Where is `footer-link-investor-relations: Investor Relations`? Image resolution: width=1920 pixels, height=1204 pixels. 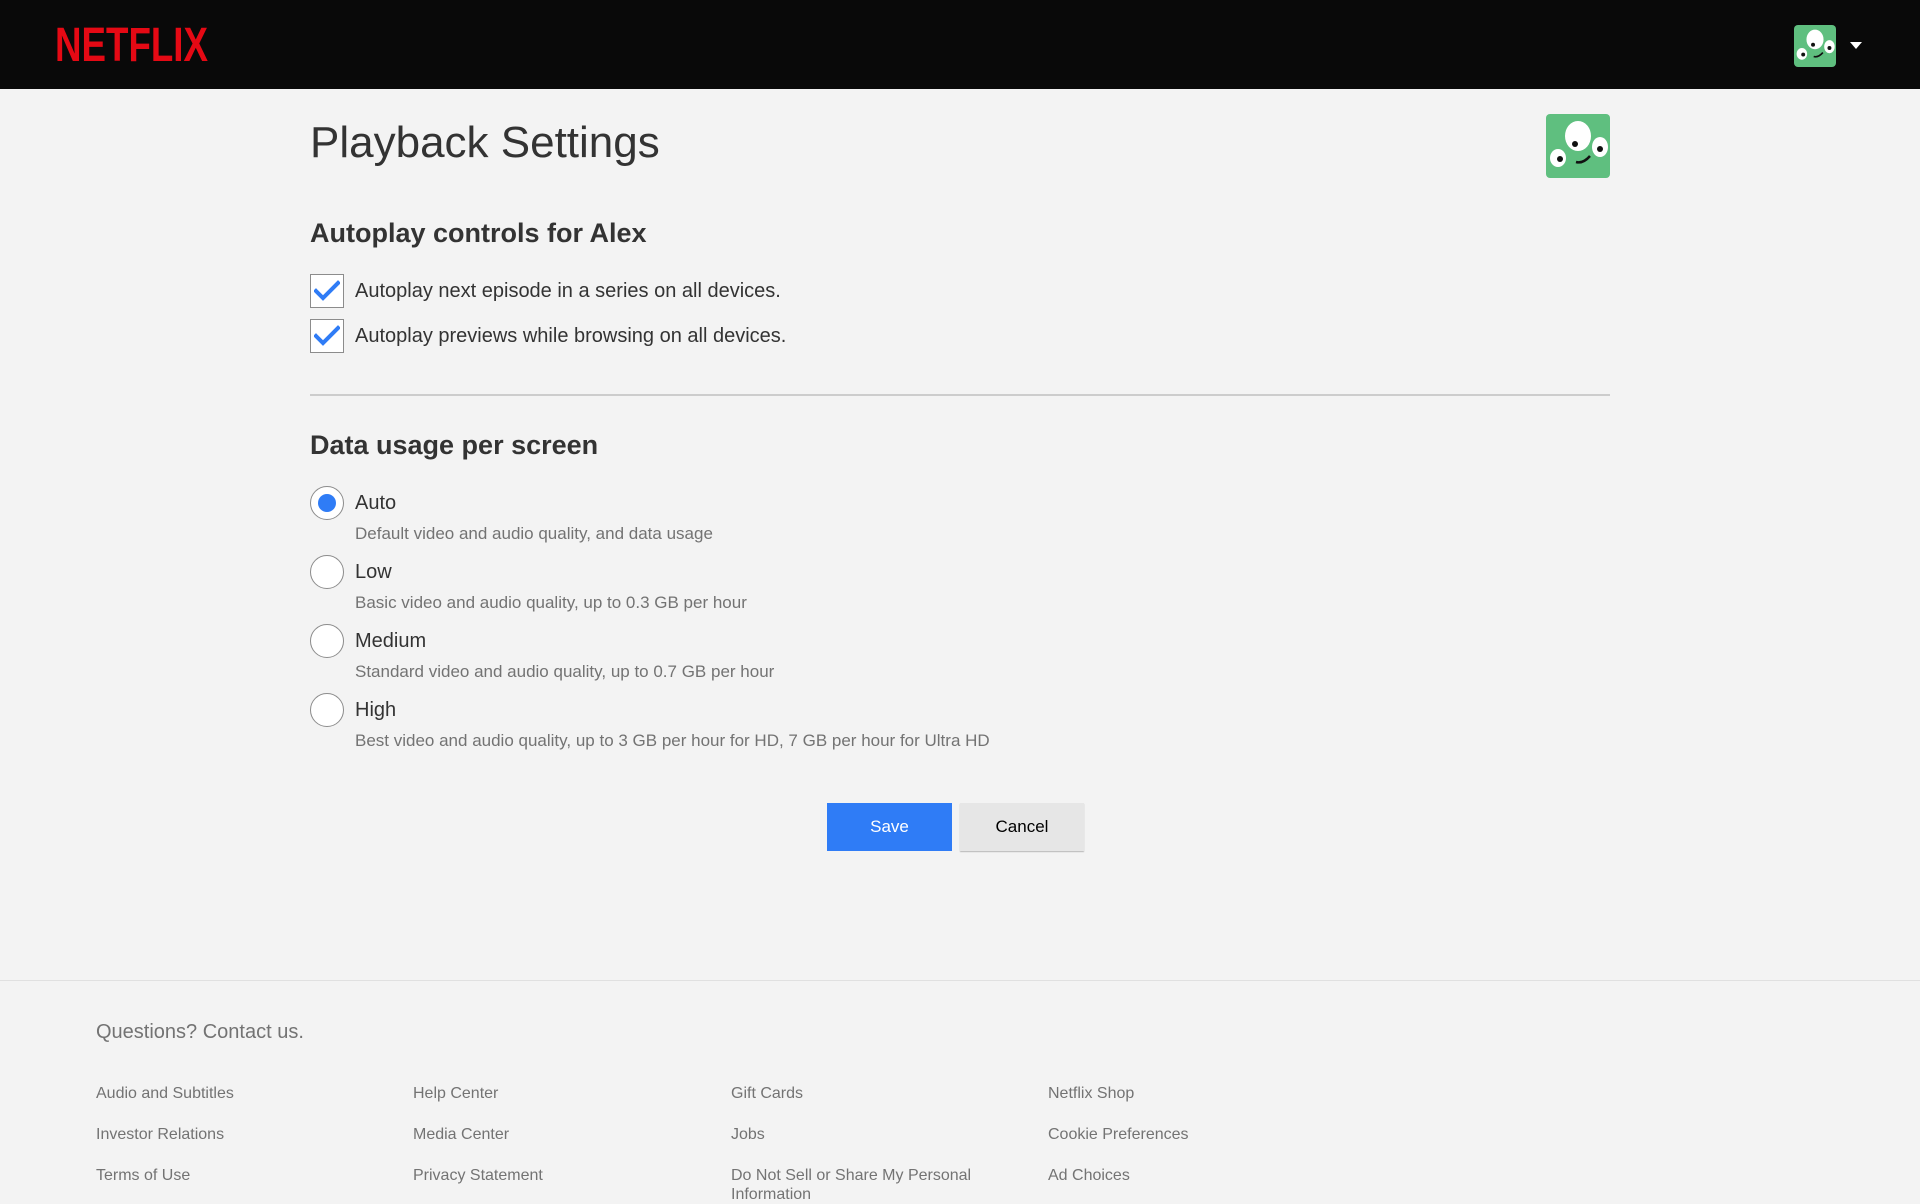
footer-link-investor-relations: Investor Relations is located at coordinates (226, 1134).